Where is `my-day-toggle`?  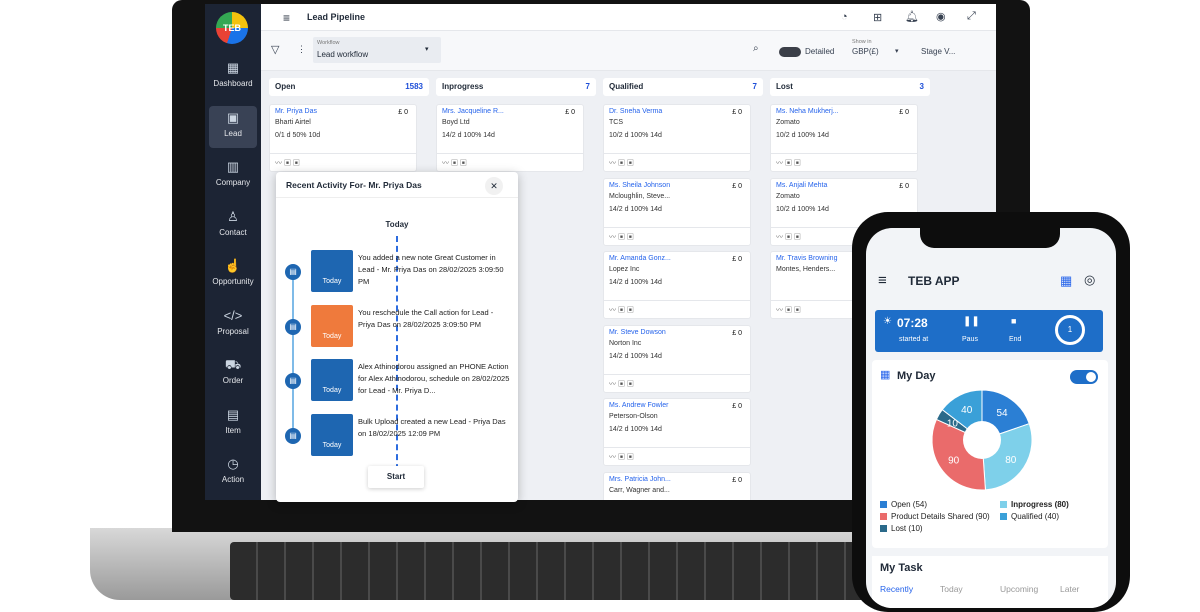
my-day-toggle is located at coordinates (1084, 377).